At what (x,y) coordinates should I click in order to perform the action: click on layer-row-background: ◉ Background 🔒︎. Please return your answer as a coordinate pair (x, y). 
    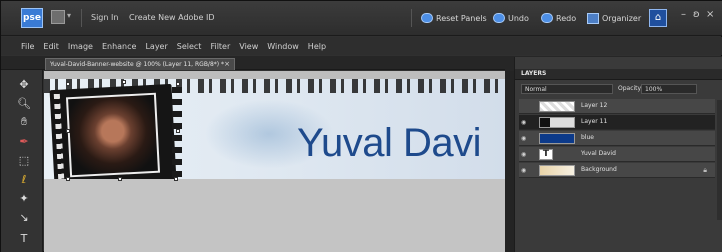
    Looking at the image, I should click on (617, 170).